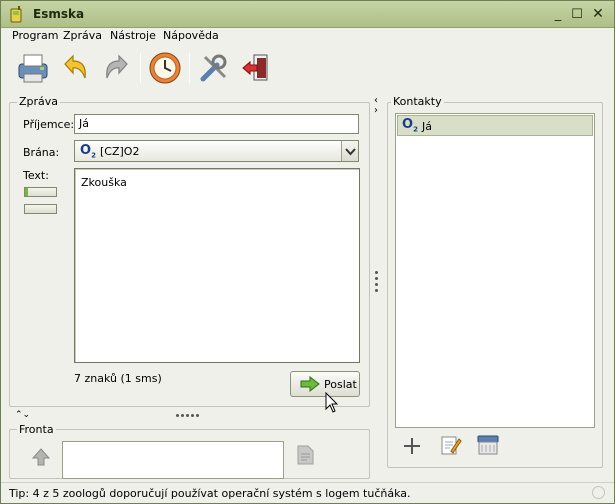  What do you see at coordinates (41, 458) in the screenshot?
I see `move-up-icon` at bounding box center [41, 458].